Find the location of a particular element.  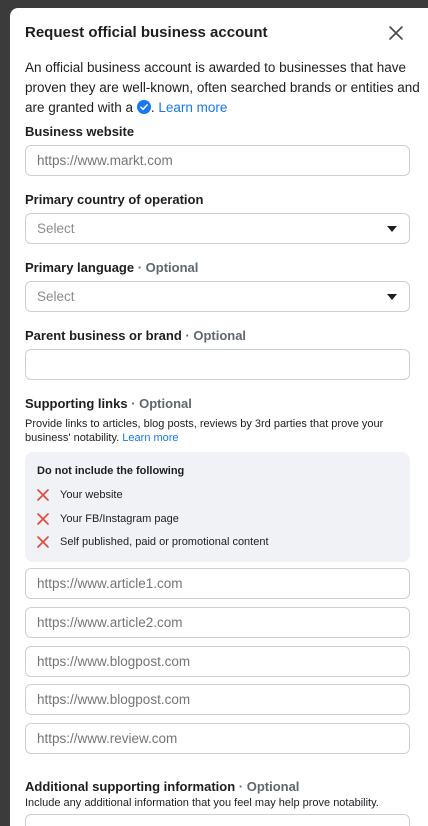

primary-country-label: Primary country of operation is located at coordinates (114, 199).